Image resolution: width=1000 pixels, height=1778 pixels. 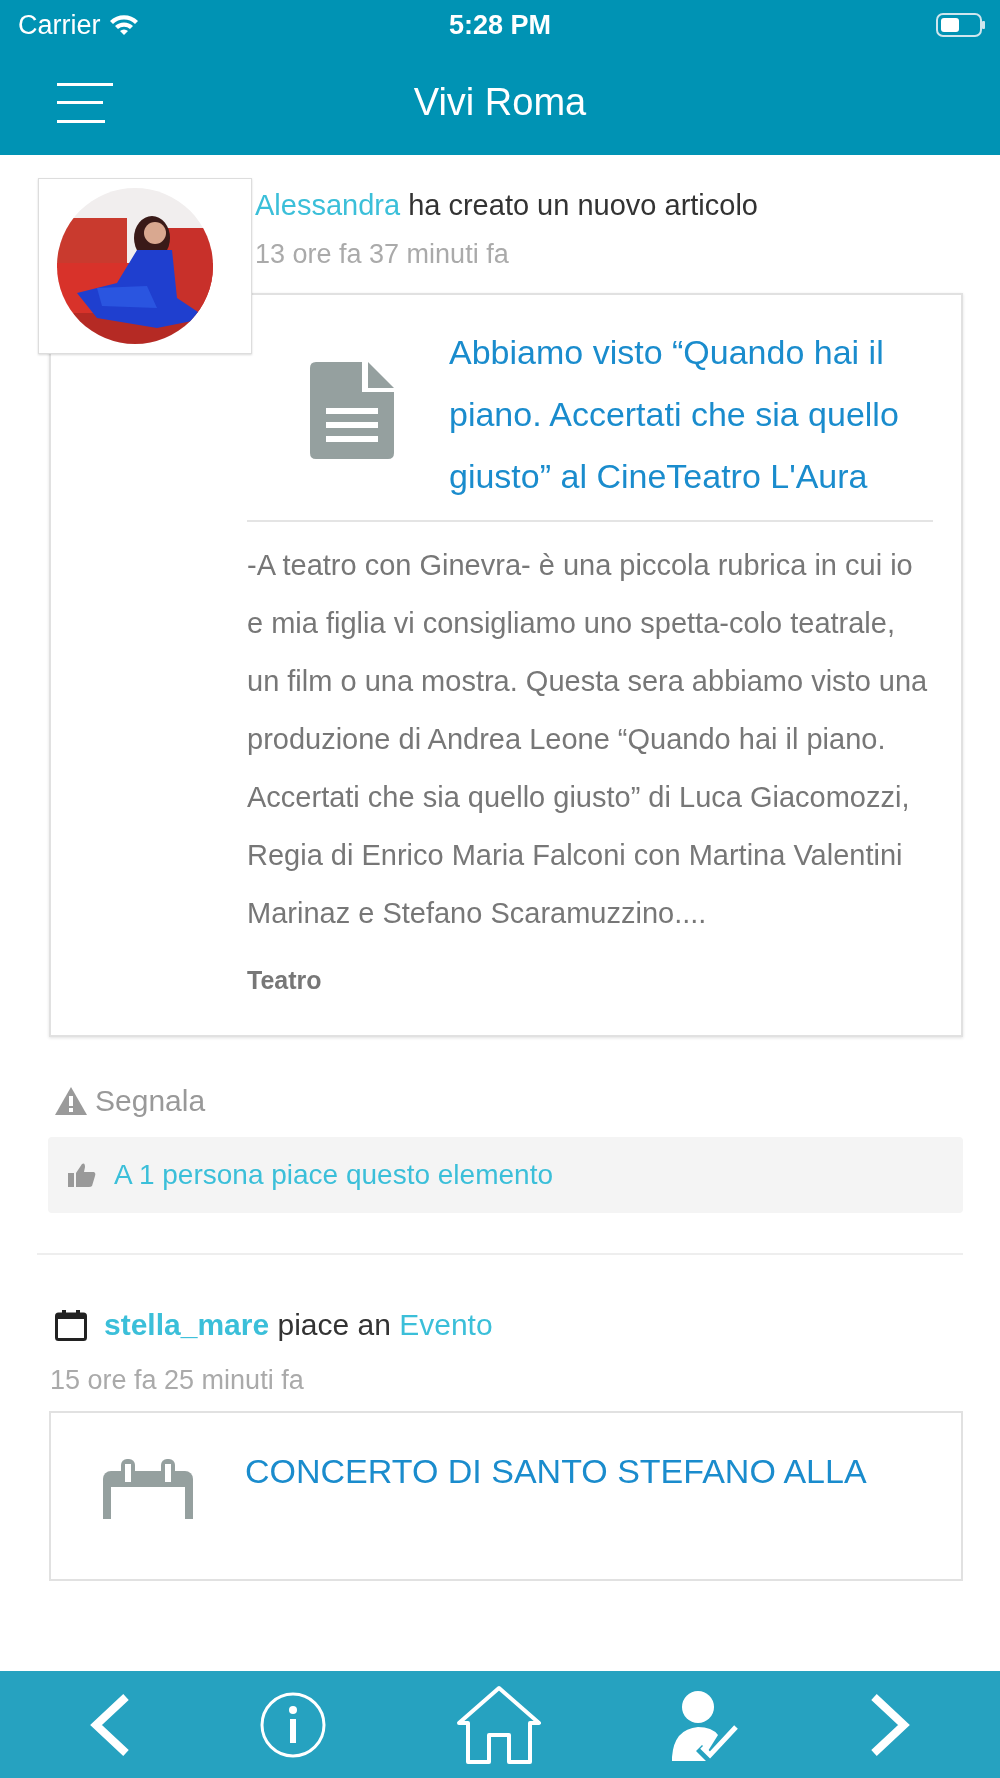 I want to click on warning-icon, so click(x=71, y=1101).